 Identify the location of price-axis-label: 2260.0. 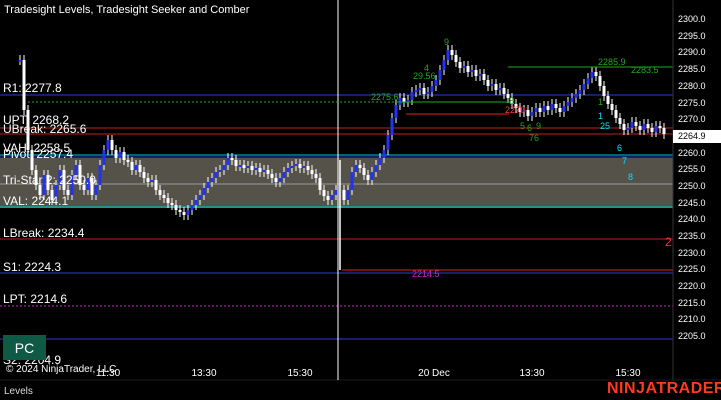
(692, 153).